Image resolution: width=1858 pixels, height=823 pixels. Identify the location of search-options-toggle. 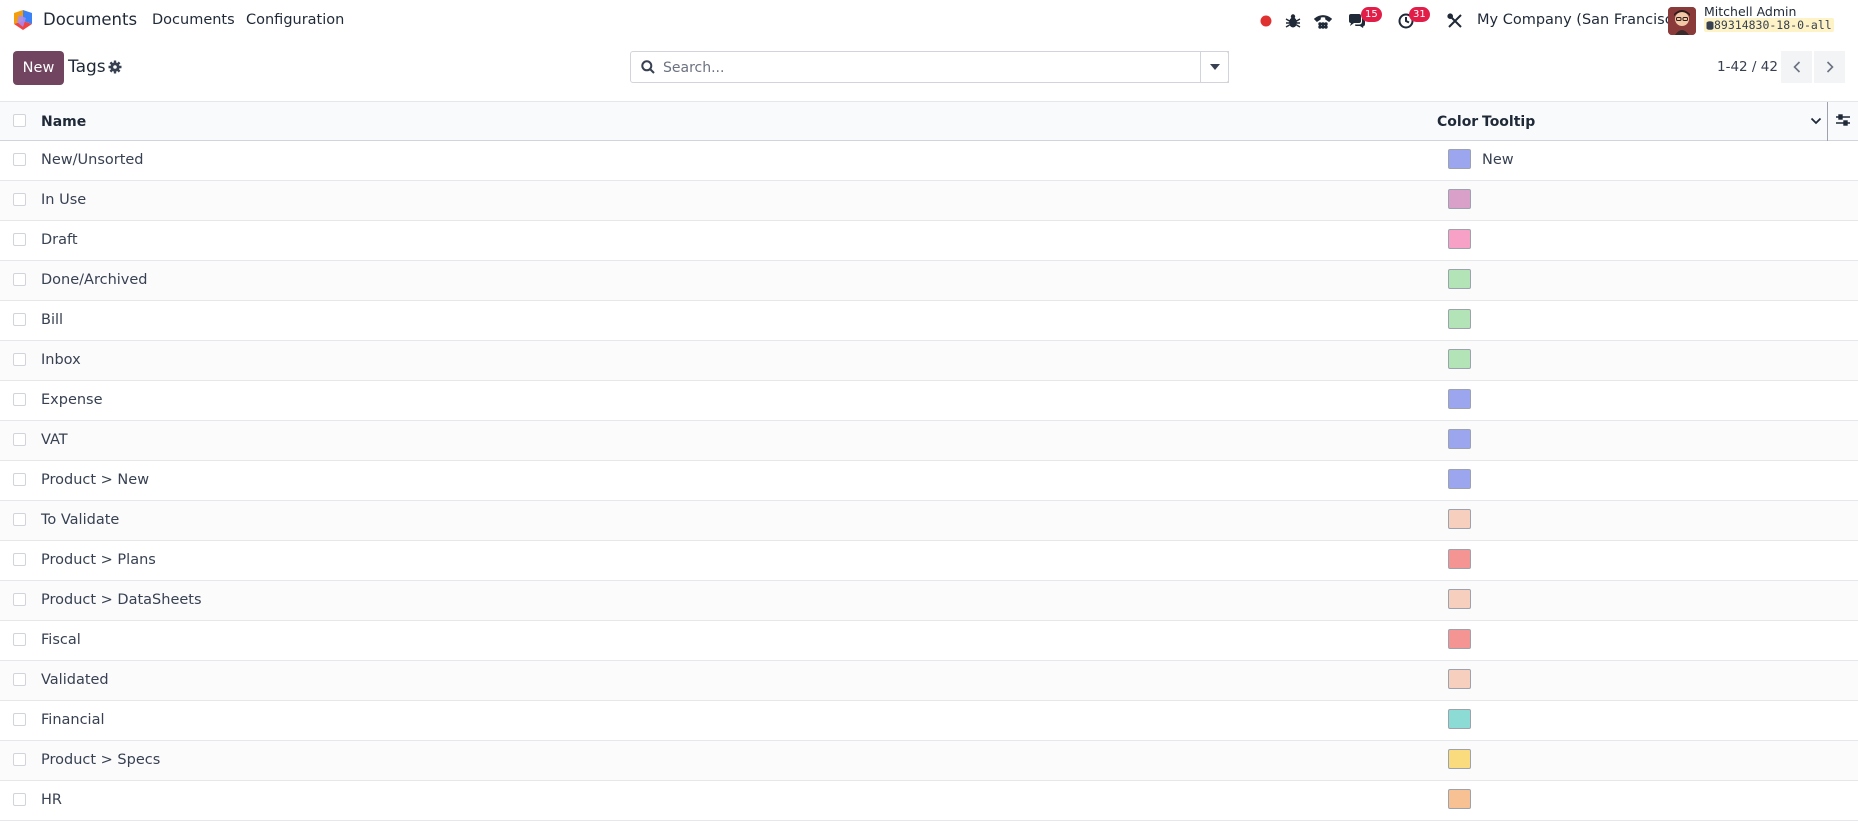
(1214, 67).